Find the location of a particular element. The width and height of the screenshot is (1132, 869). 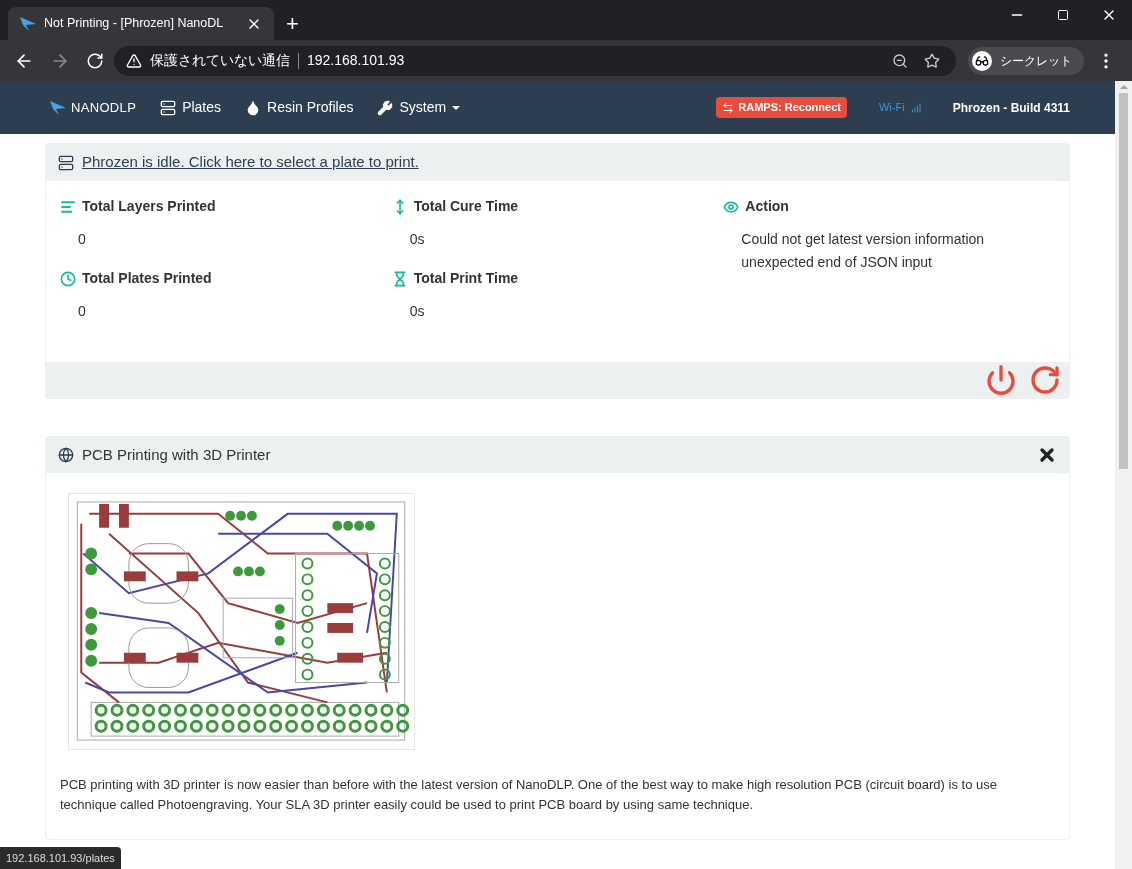

stat-label: Action is located at coordinates (767, 206).